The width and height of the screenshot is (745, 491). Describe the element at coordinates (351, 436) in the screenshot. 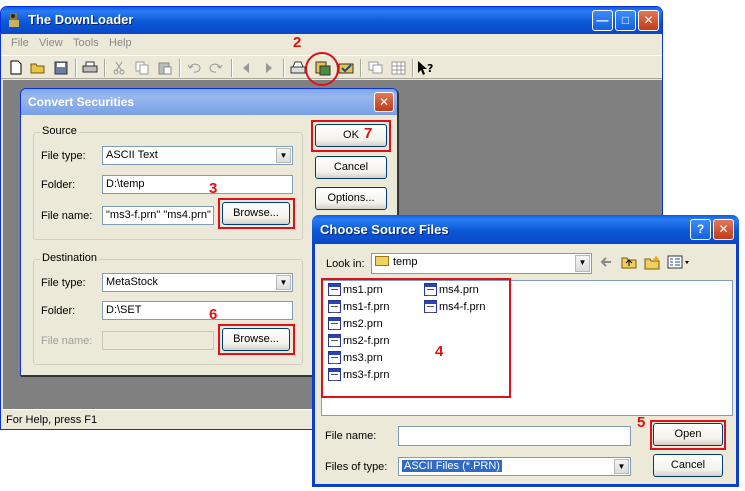

I see `file-name-label: File name:` at that location.